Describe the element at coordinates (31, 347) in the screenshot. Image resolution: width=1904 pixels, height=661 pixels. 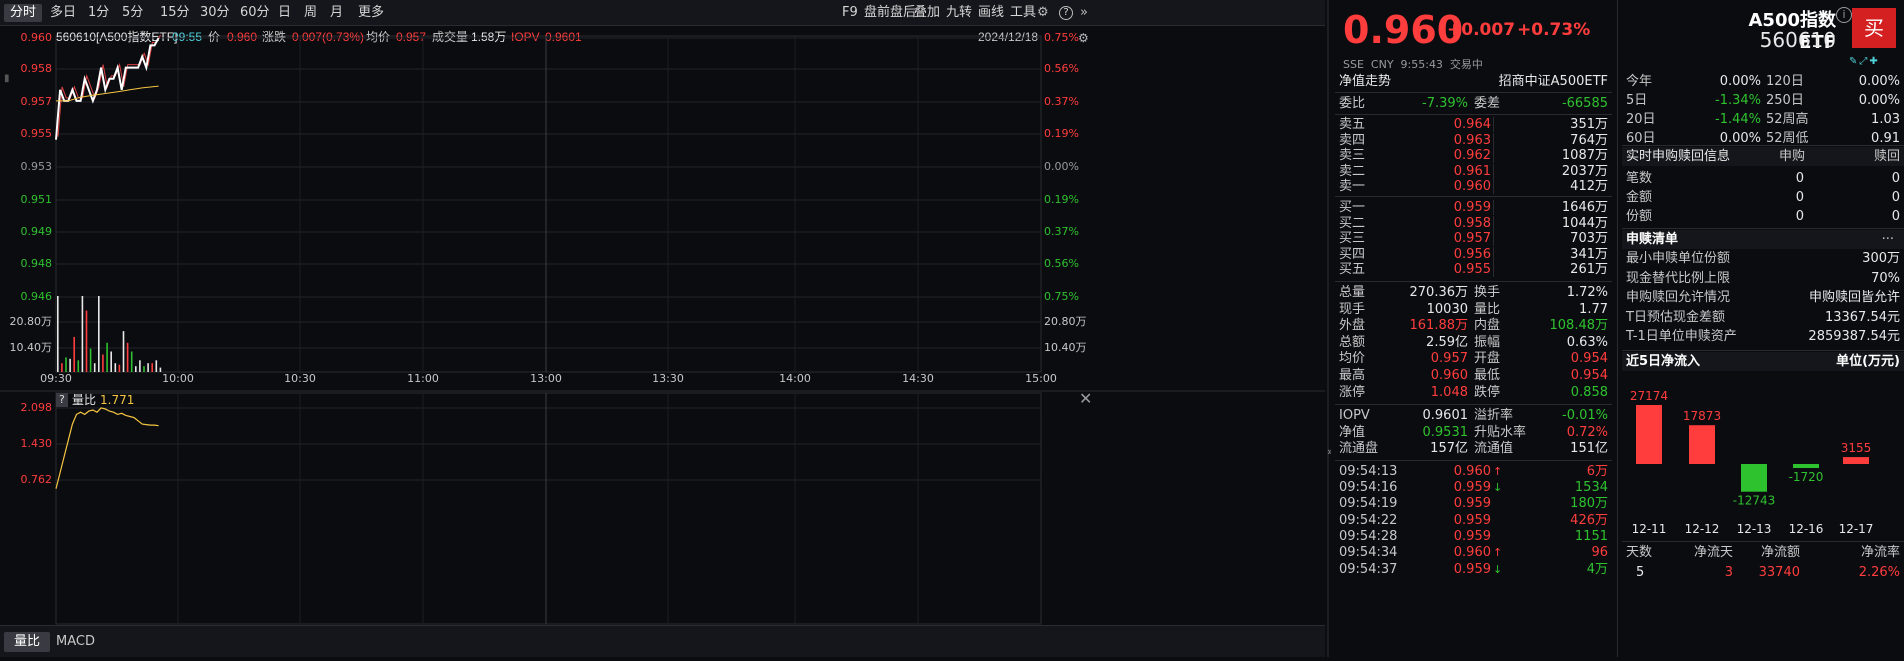
I see `volume-tick-label: 10.40万` at that location.